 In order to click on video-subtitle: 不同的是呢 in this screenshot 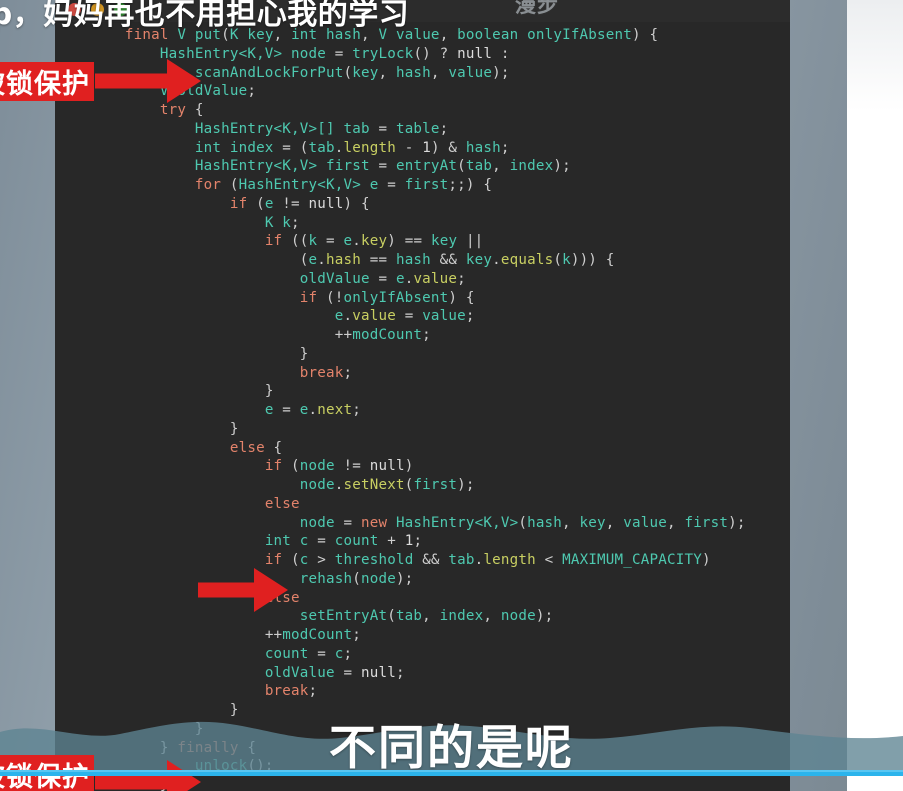, I will do `click(451, 748)`.